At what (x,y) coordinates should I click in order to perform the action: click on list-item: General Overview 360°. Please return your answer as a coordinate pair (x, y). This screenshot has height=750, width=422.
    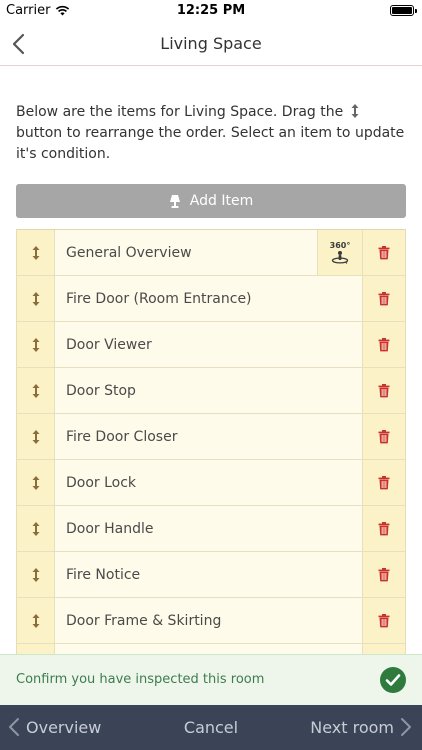
    Looking at the image, I should click on (211, 252).